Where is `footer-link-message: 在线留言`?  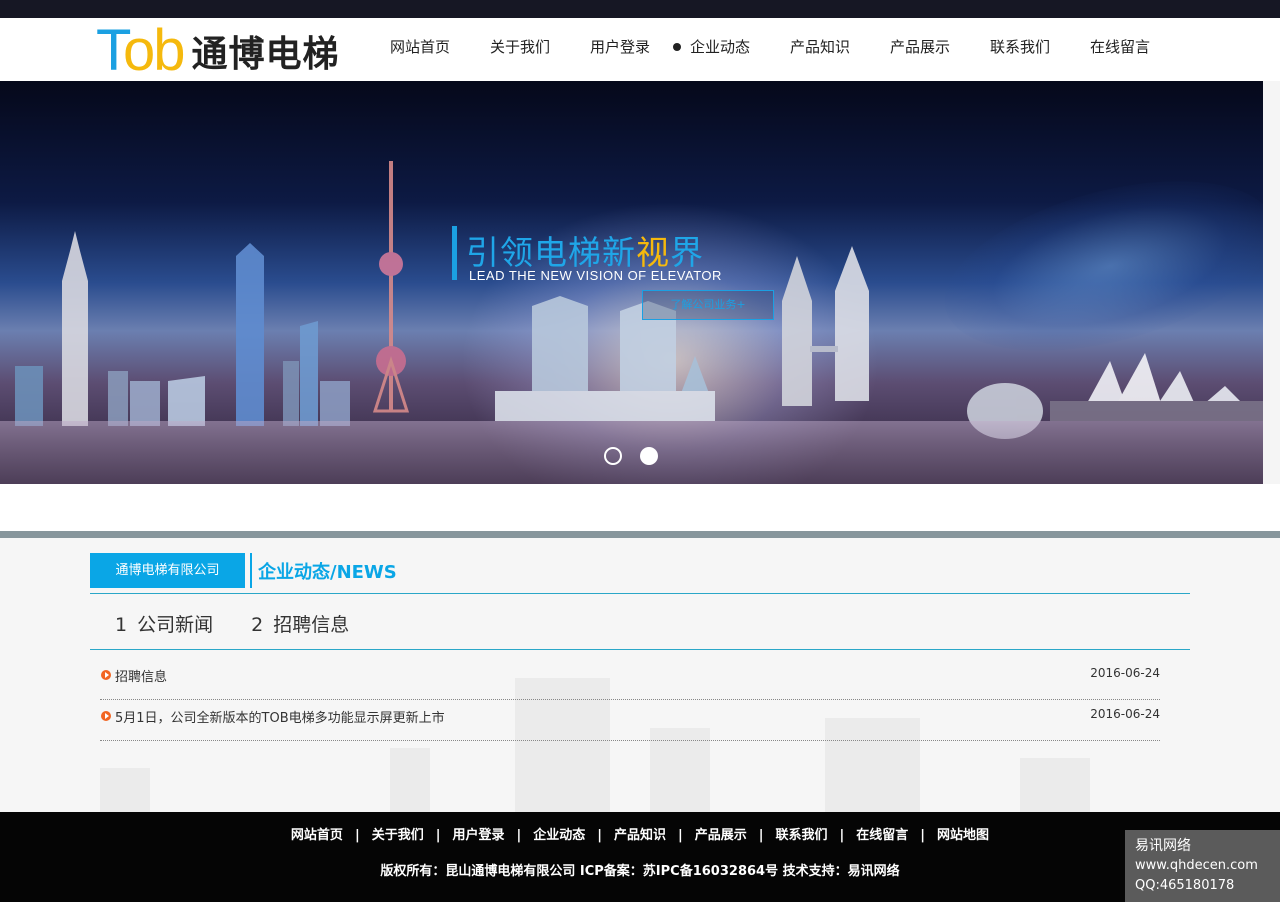
footer-link-message: 在线留言 is located at coordinates (882, 835).